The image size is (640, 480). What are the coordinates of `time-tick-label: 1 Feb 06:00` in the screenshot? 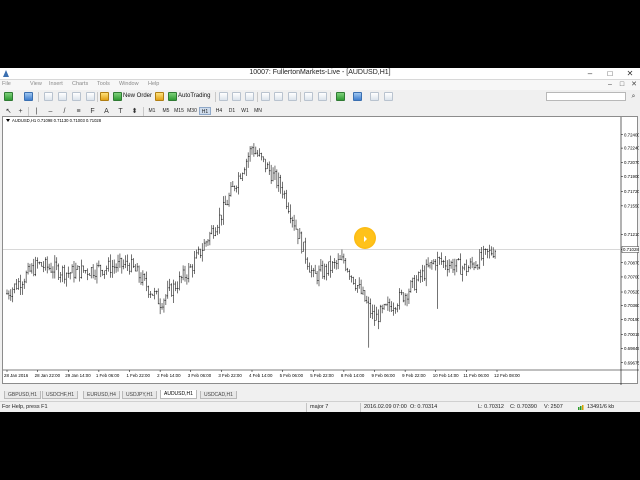 It's located at (108, 375).